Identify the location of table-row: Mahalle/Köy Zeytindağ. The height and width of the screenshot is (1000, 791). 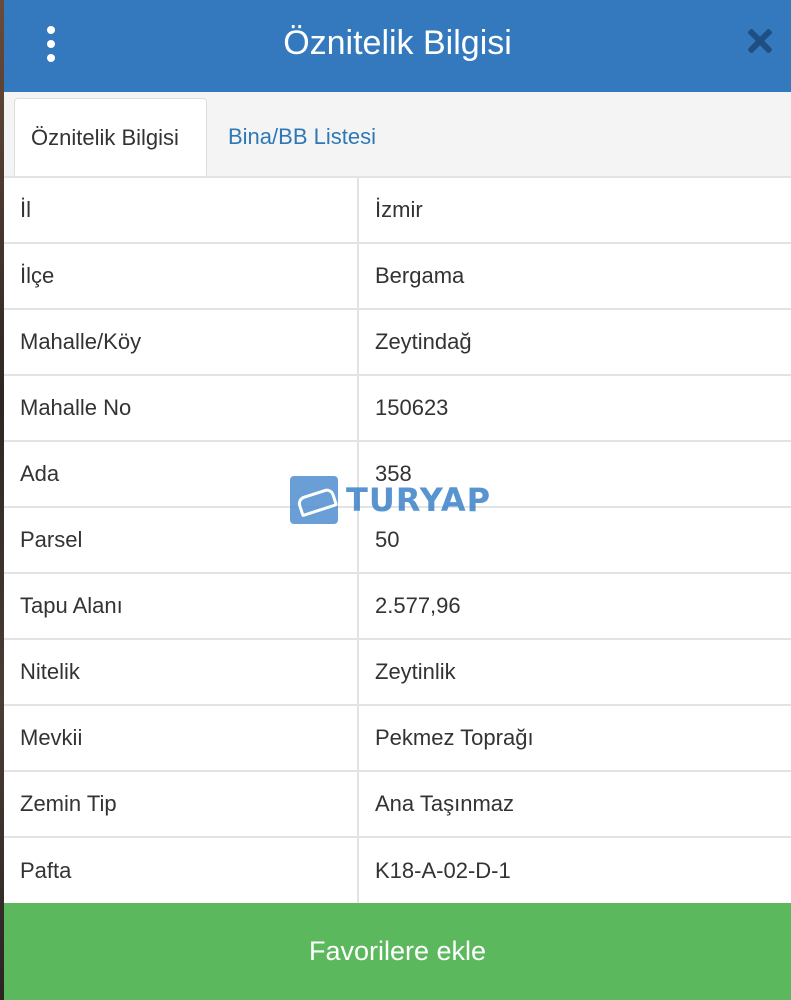
(397, 341).